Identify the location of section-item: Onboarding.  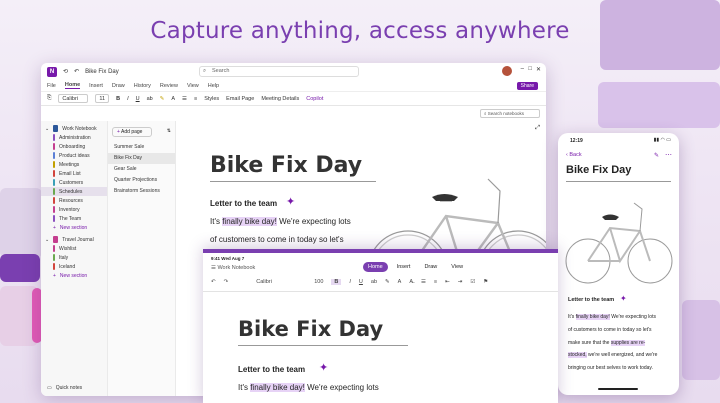
(74, 146).